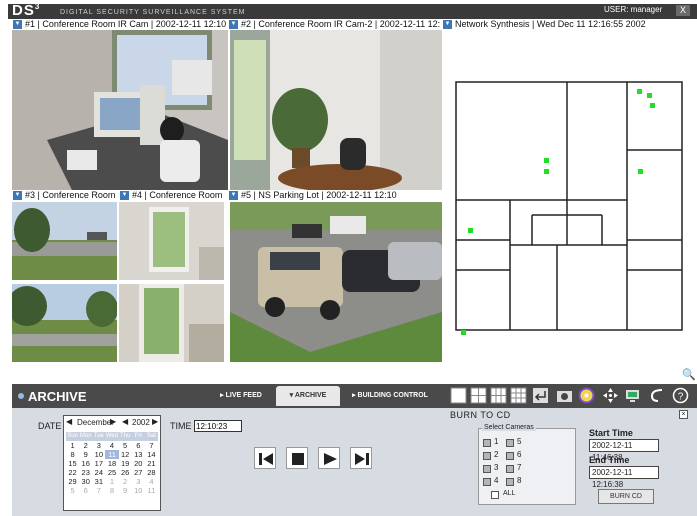 The height and width of the screenshot is (516, 697). What do you see at coordinates (683, 10) in the screenshot?
I see `close-button: X` at bounding box center [683, 10].